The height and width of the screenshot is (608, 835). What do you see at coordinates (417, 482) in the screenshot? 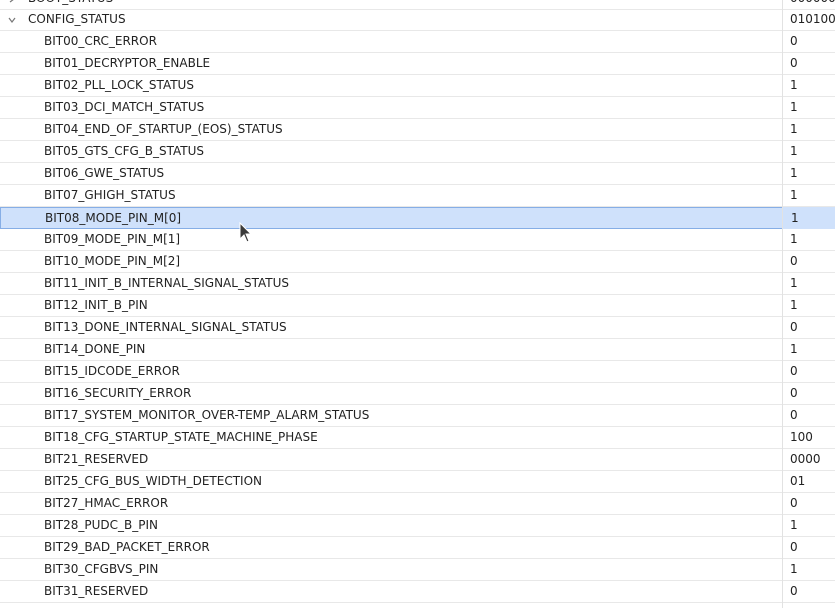
I see `tree-row: BIT25_CFG_BUS_WIDTH_DETECTION 01` at bounding box center [417, 482].